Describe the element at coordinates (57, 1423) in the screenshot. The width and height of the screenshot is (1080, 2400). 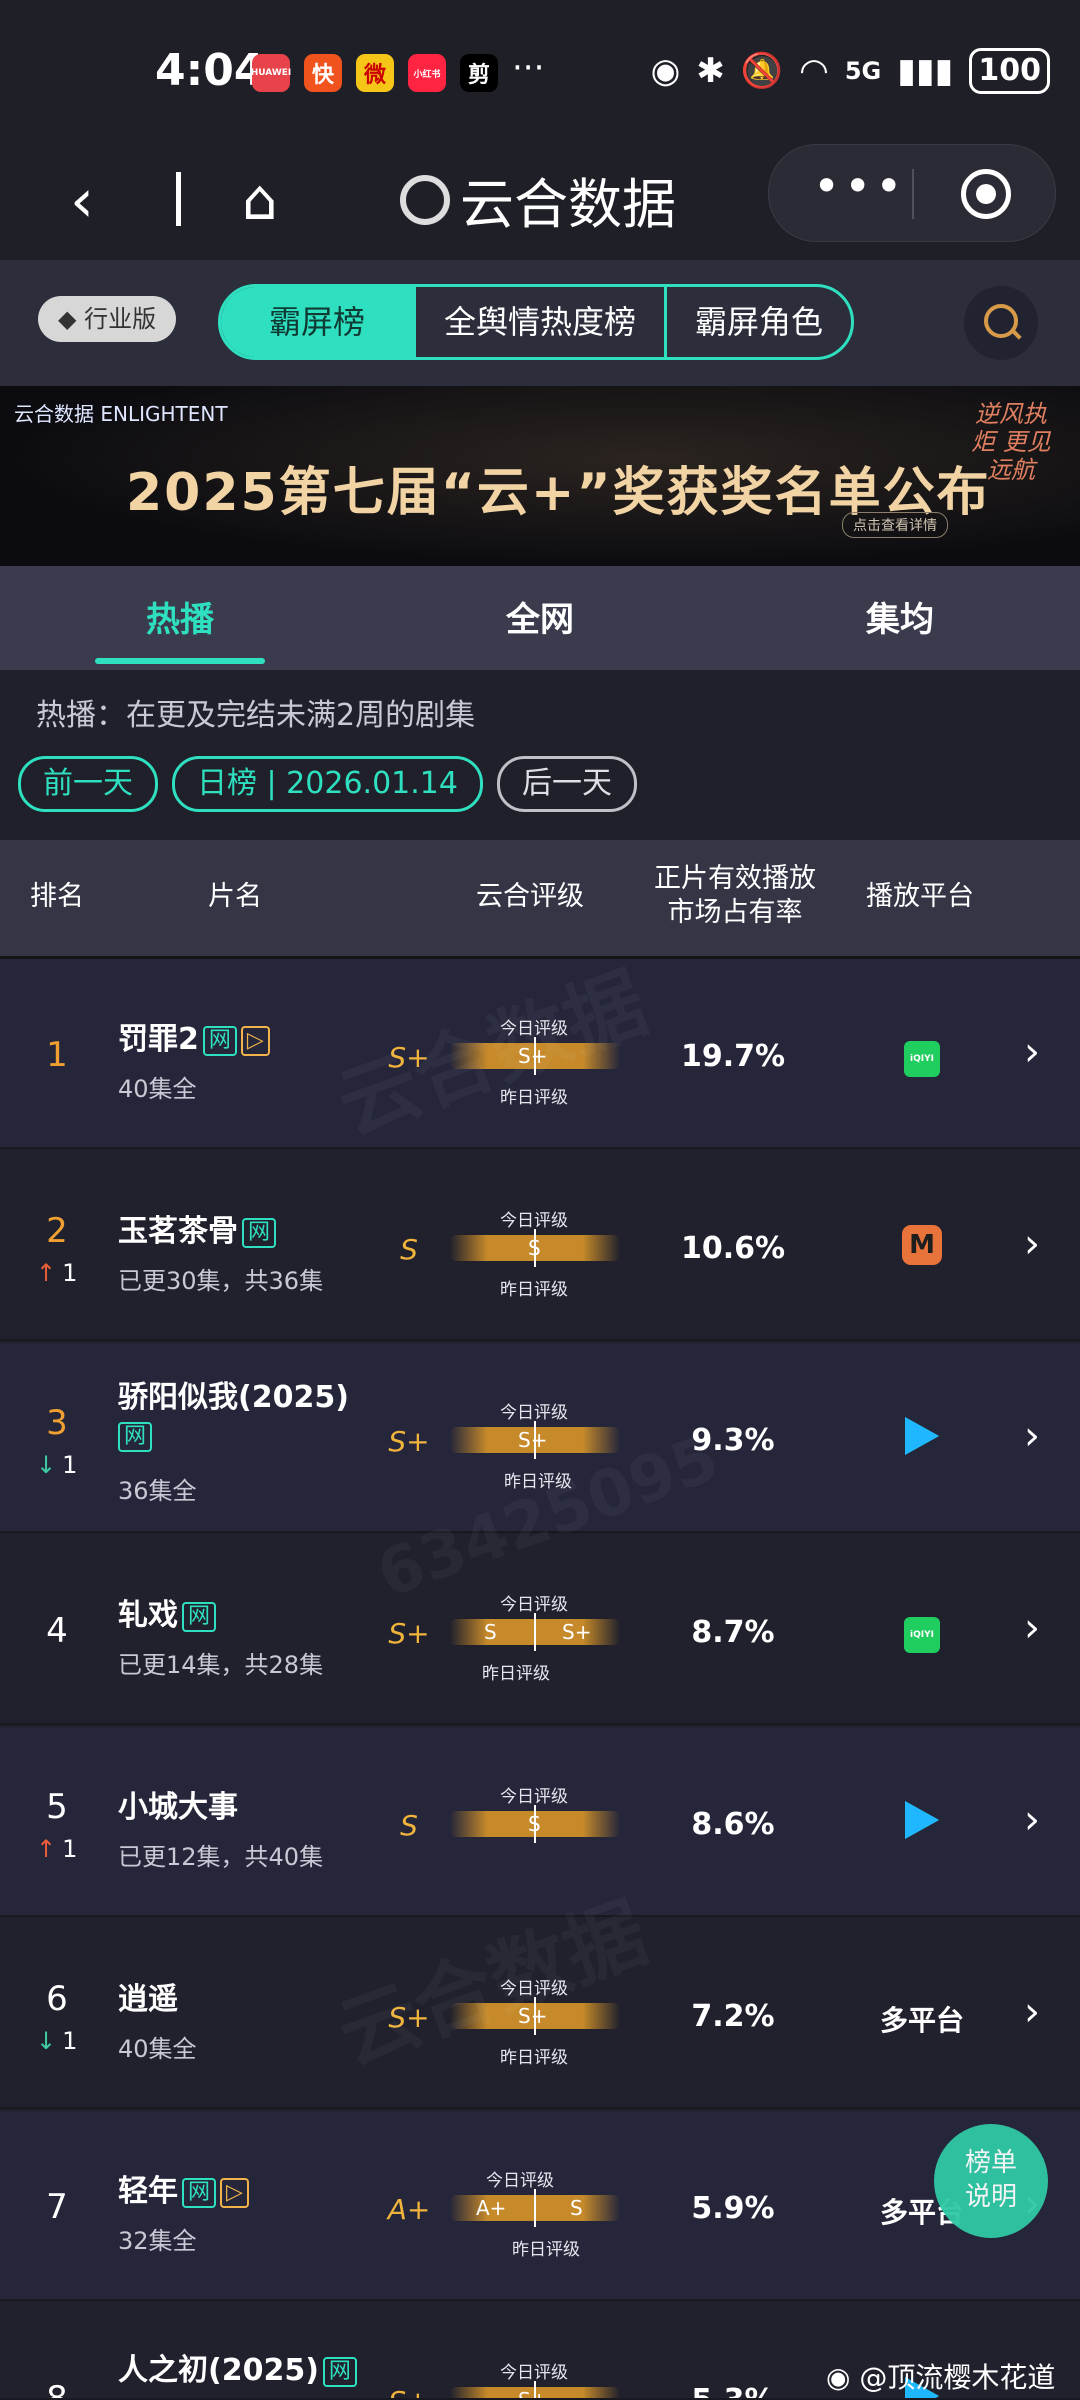
I see `rank-number: 3` at that location.